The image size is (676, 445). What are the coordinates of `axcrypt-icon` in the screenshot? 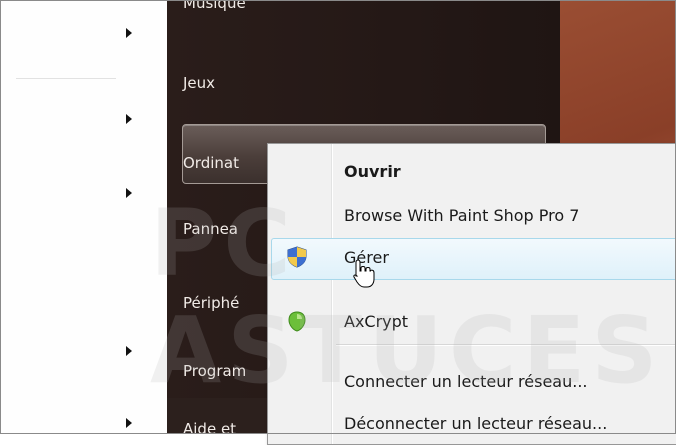 It's located at (297, 321).